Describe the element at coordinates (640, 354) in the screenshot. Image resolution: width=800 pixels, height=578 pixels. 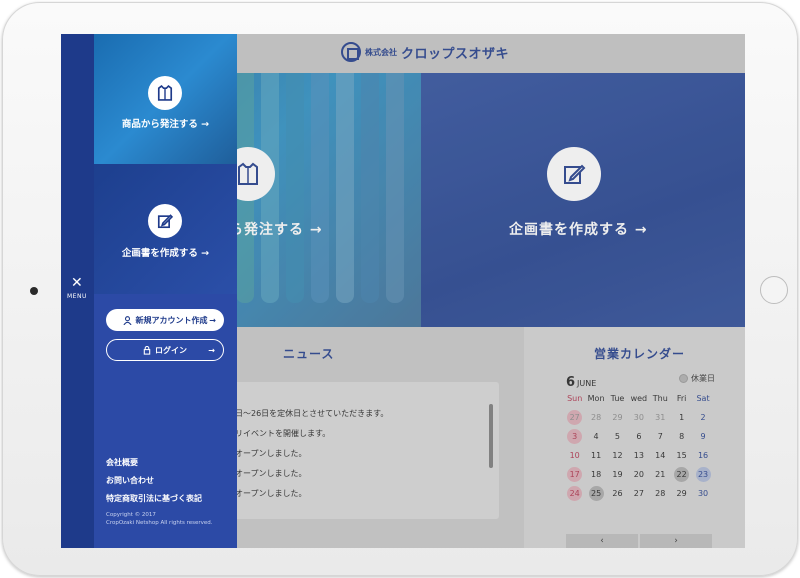
I see `calendar-title: 営業カレンダー` at that location.